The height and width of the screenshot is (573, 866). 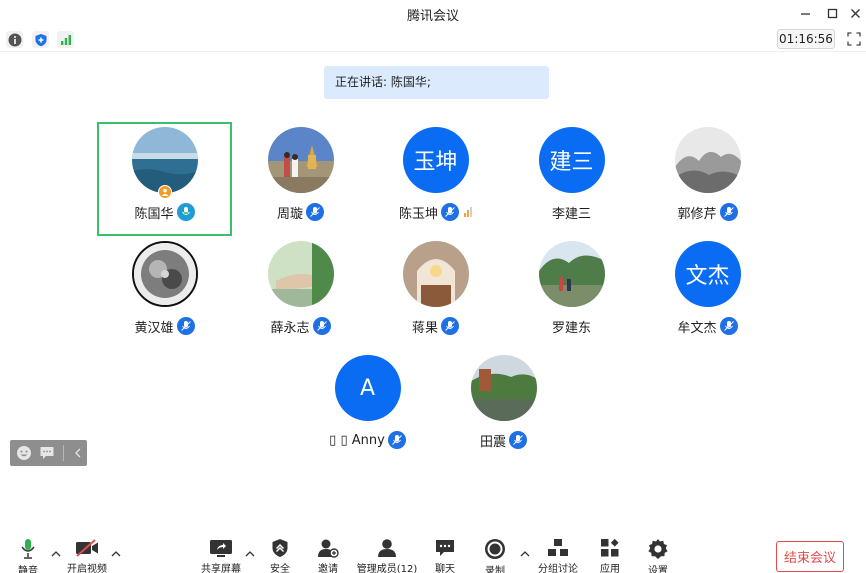 I want to click on emoji-icon, so click(x=24, y=453).